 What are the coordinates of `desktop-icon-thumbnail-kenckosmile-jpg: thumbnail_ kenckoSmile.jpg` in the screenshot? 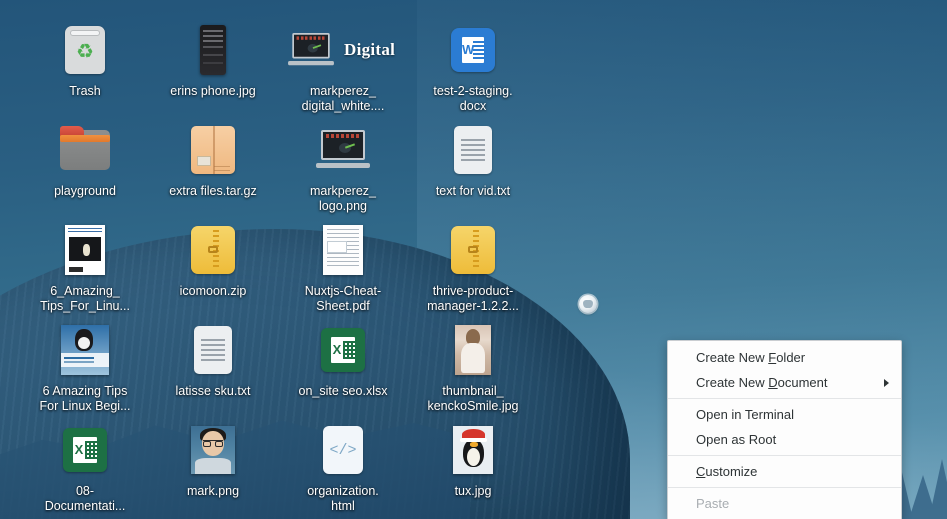 It's located at (473, 368).